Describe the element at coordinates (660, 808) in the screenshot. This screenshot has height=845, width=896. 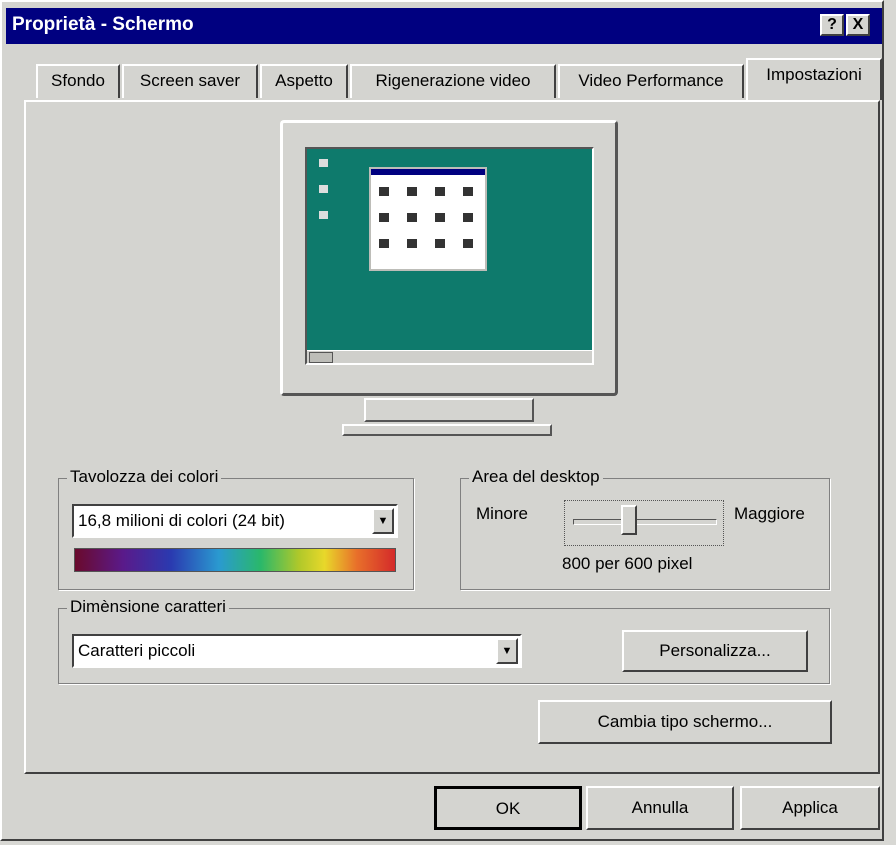
I see `cancel-button: Annulla` at that location.